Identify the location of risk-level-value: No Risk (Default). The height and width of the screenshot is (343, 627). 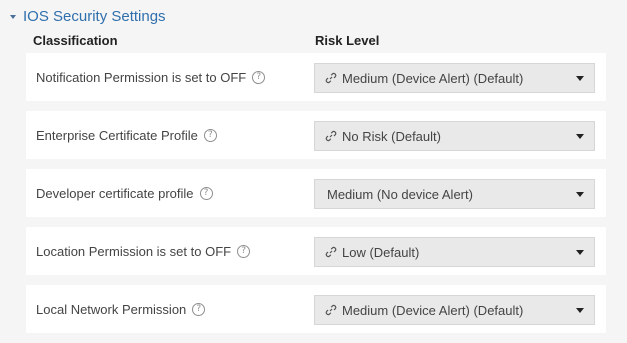
(391, 136).